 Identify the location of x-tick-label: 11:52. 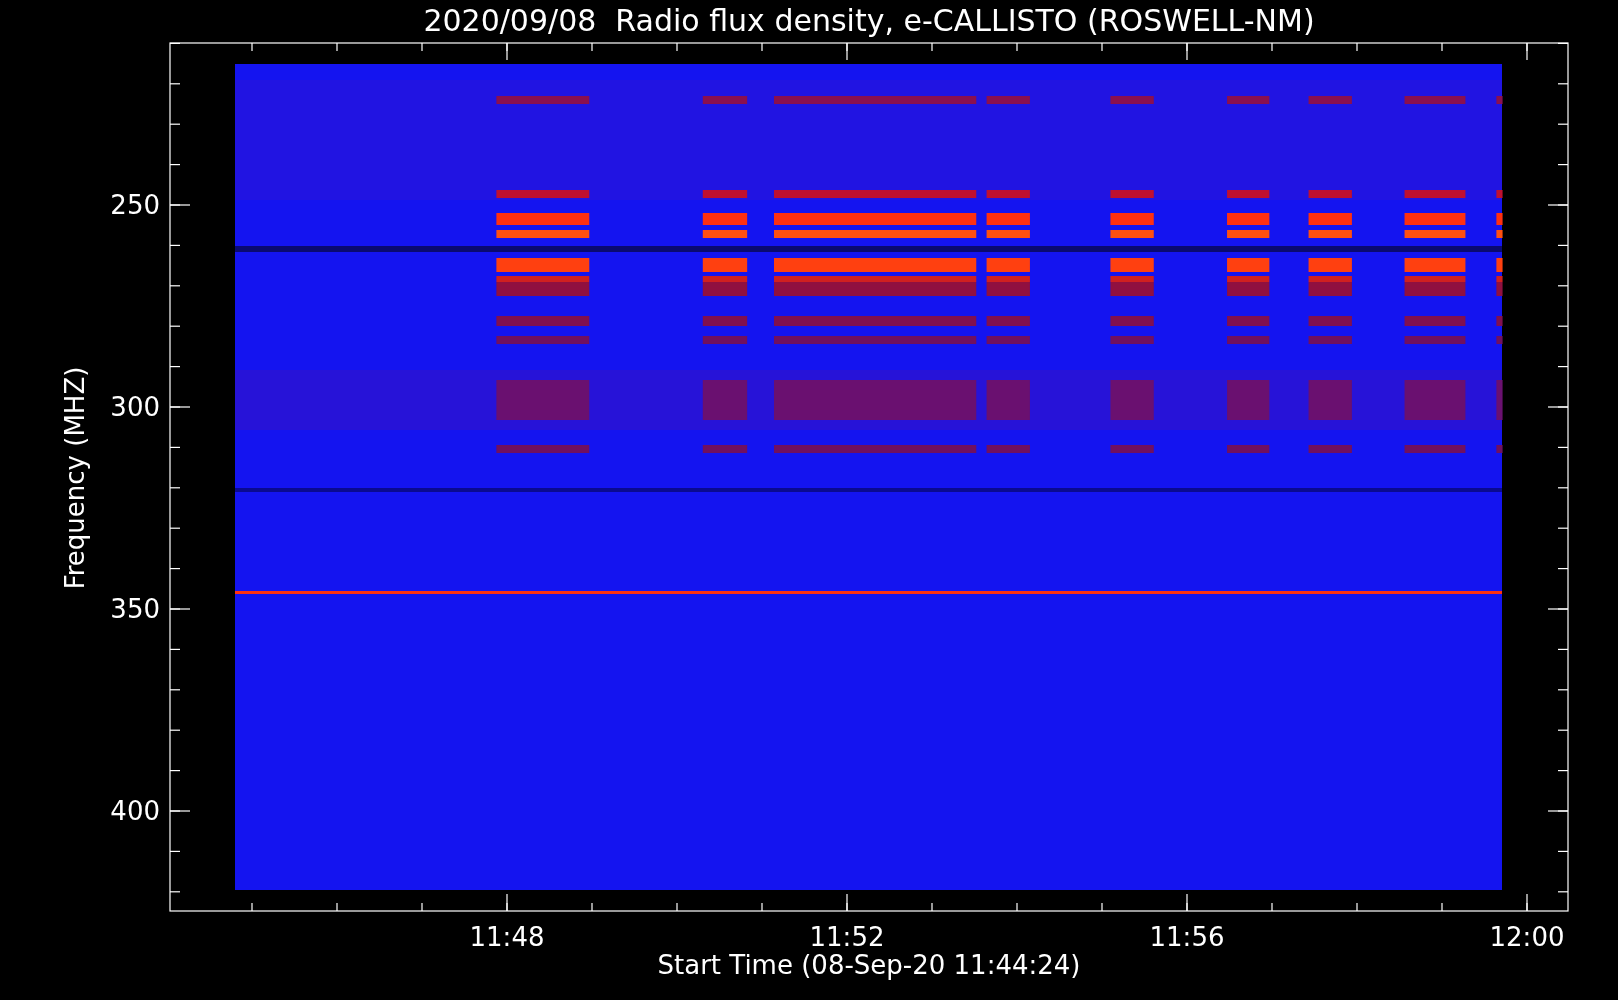
(847, 937).